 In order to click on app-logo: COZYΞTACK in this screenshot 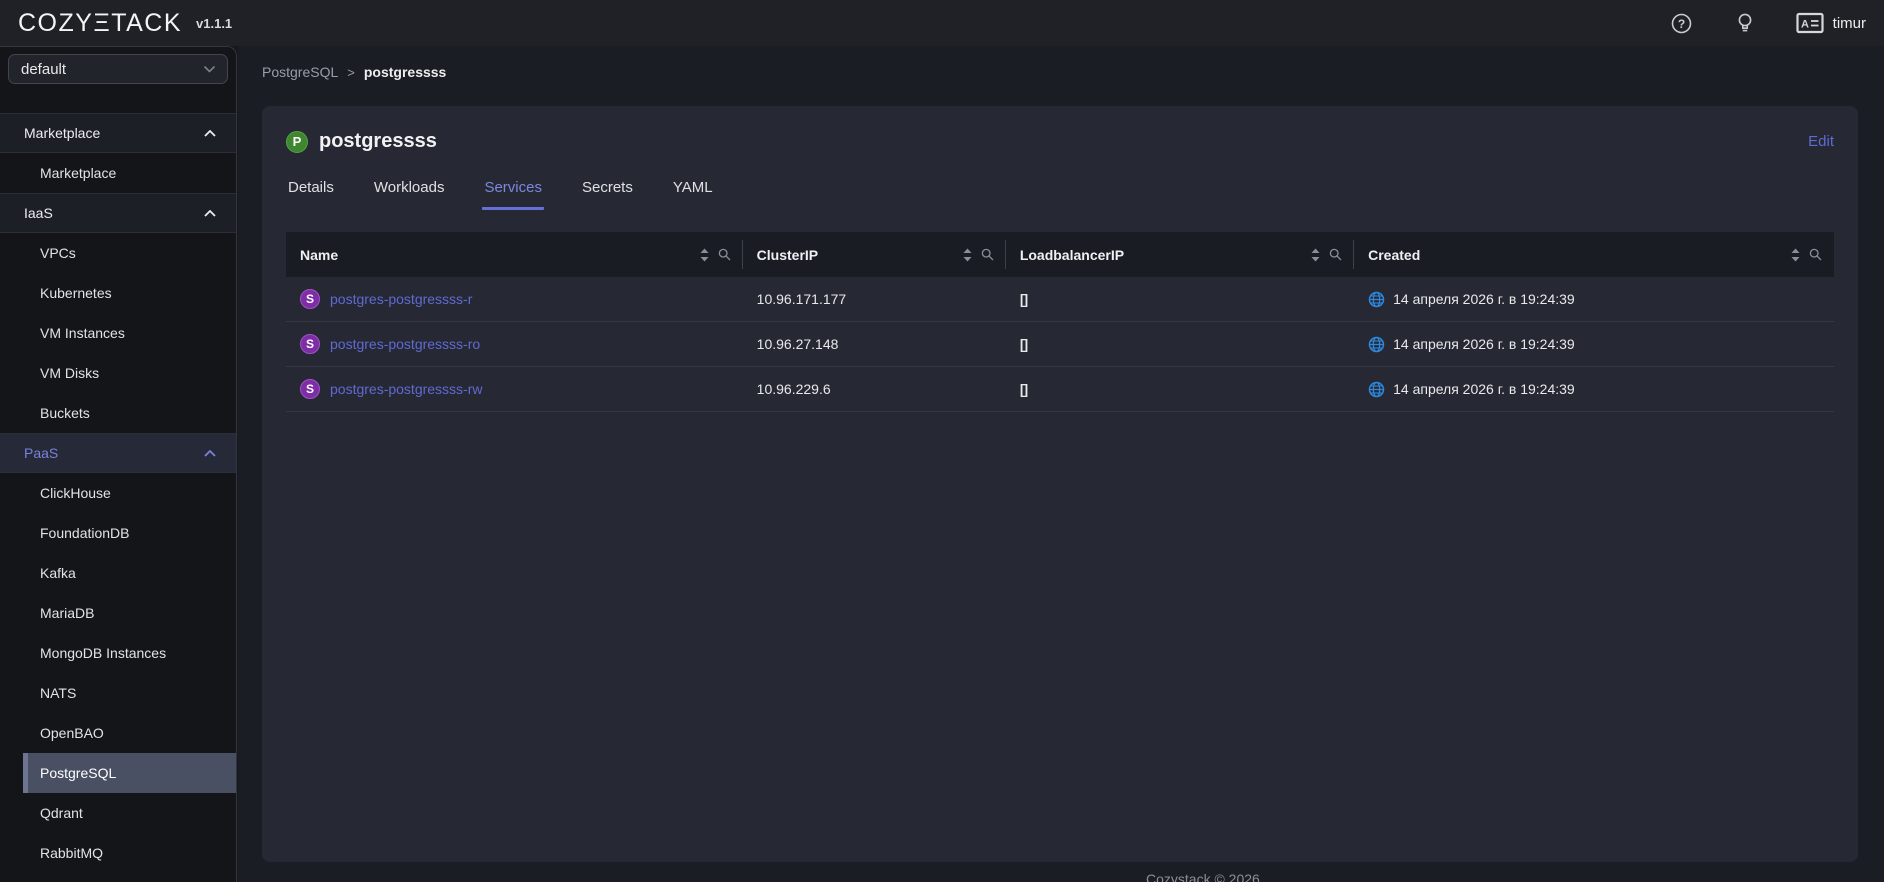, I will do `click(100, 22)`.